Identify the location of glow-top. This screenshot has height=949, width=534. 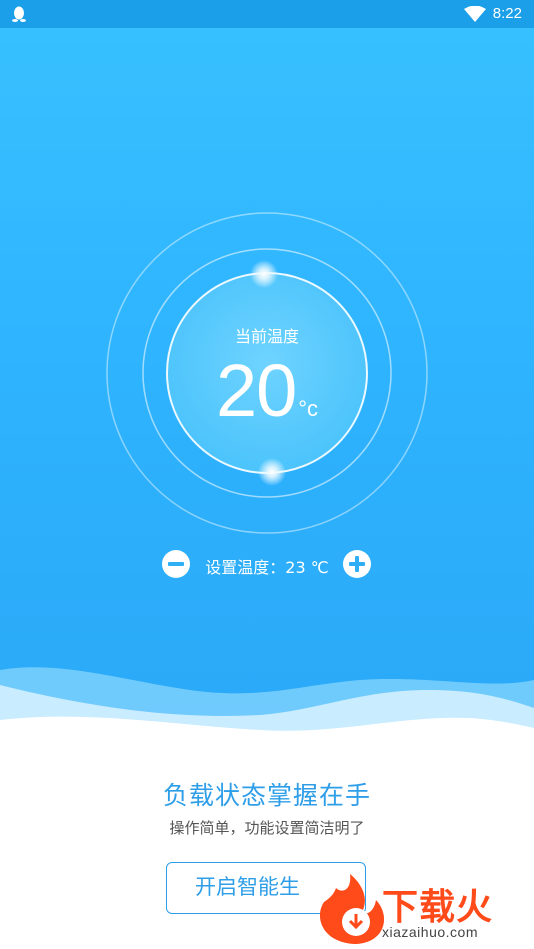
(264, 274).